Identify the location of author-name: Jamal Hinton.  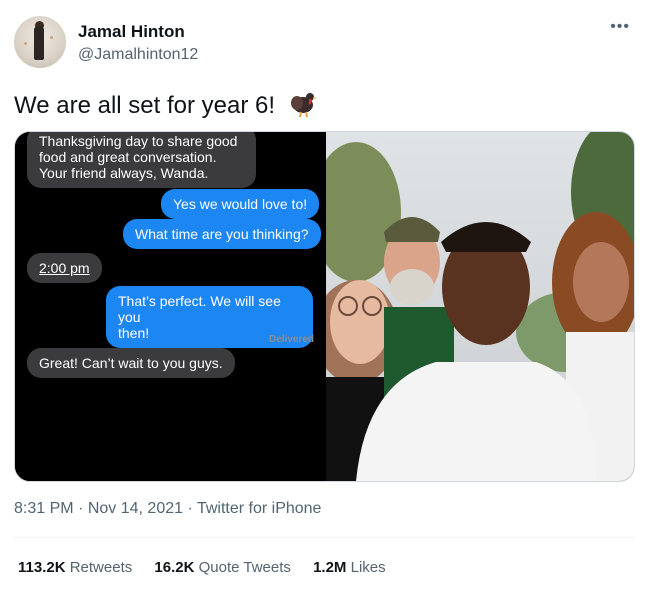
(131, 32).